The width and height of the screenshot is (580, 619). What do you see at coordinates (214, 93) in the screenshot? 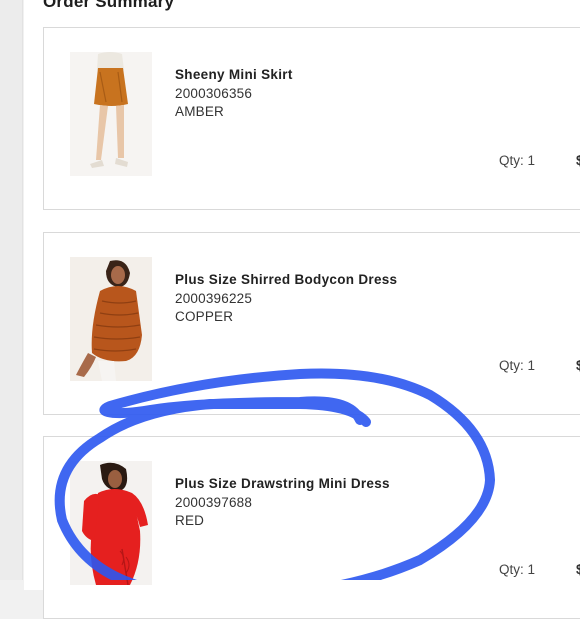
I see `product-sku: 2000306356` at bounding box center [214, 93].